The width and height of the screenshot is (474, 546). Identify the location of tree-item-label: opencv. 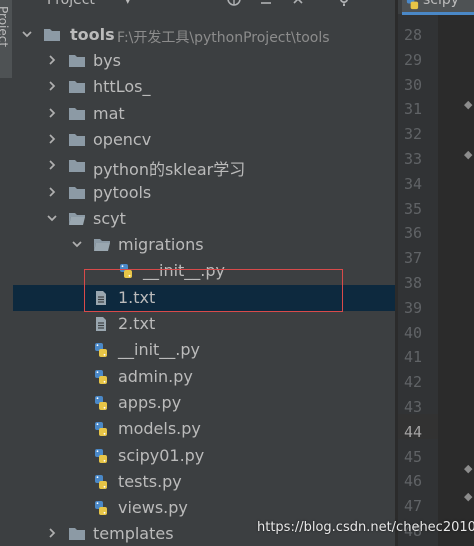
(122, 139).